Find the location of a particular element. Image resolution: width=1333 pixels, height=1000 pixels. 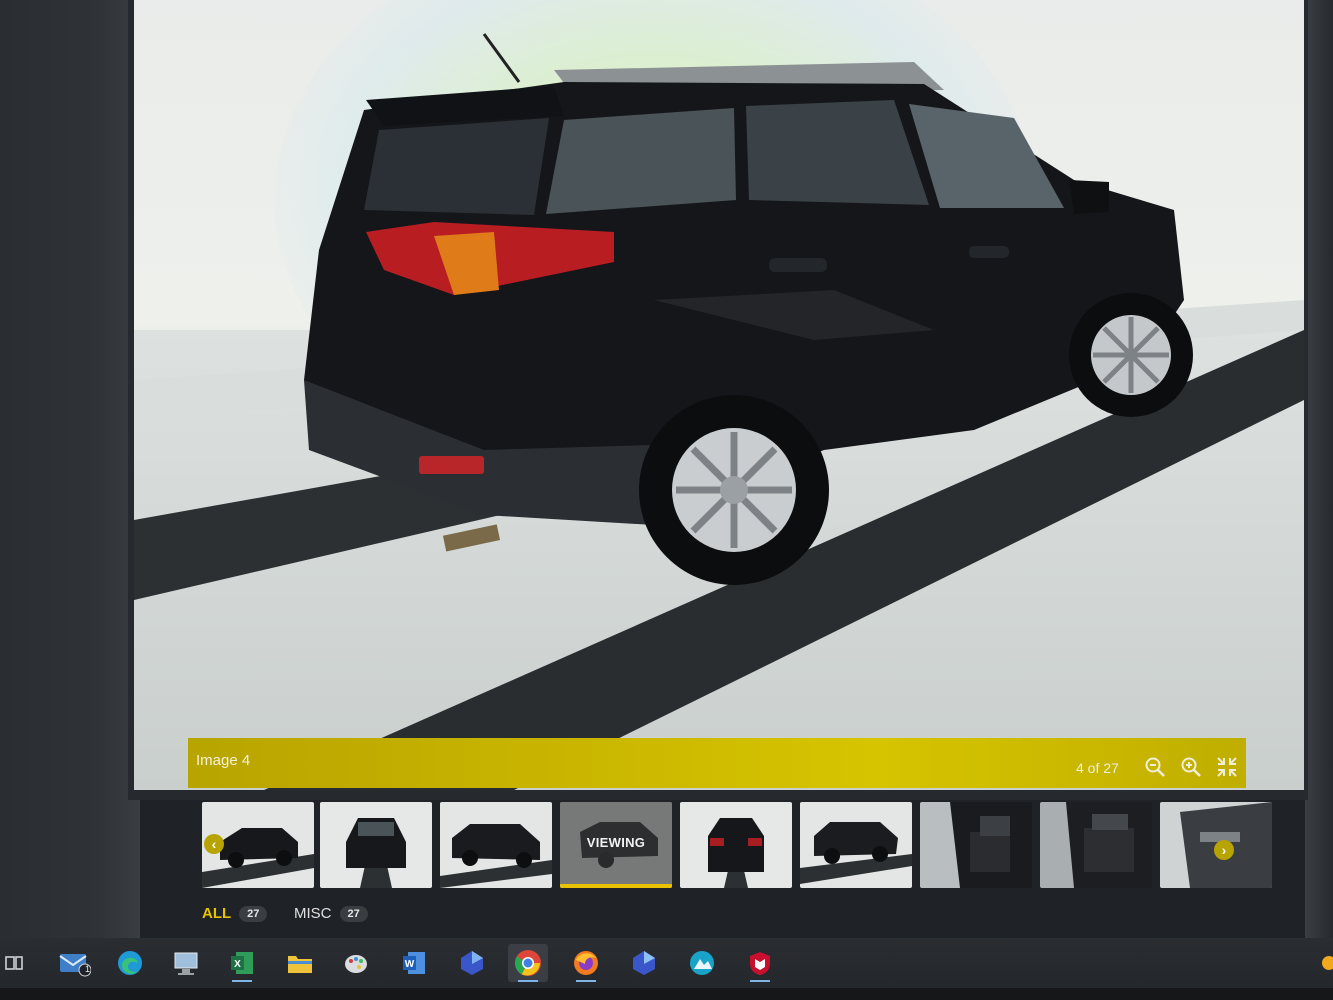

network-computer-icon is located at coordinates (186, 963).